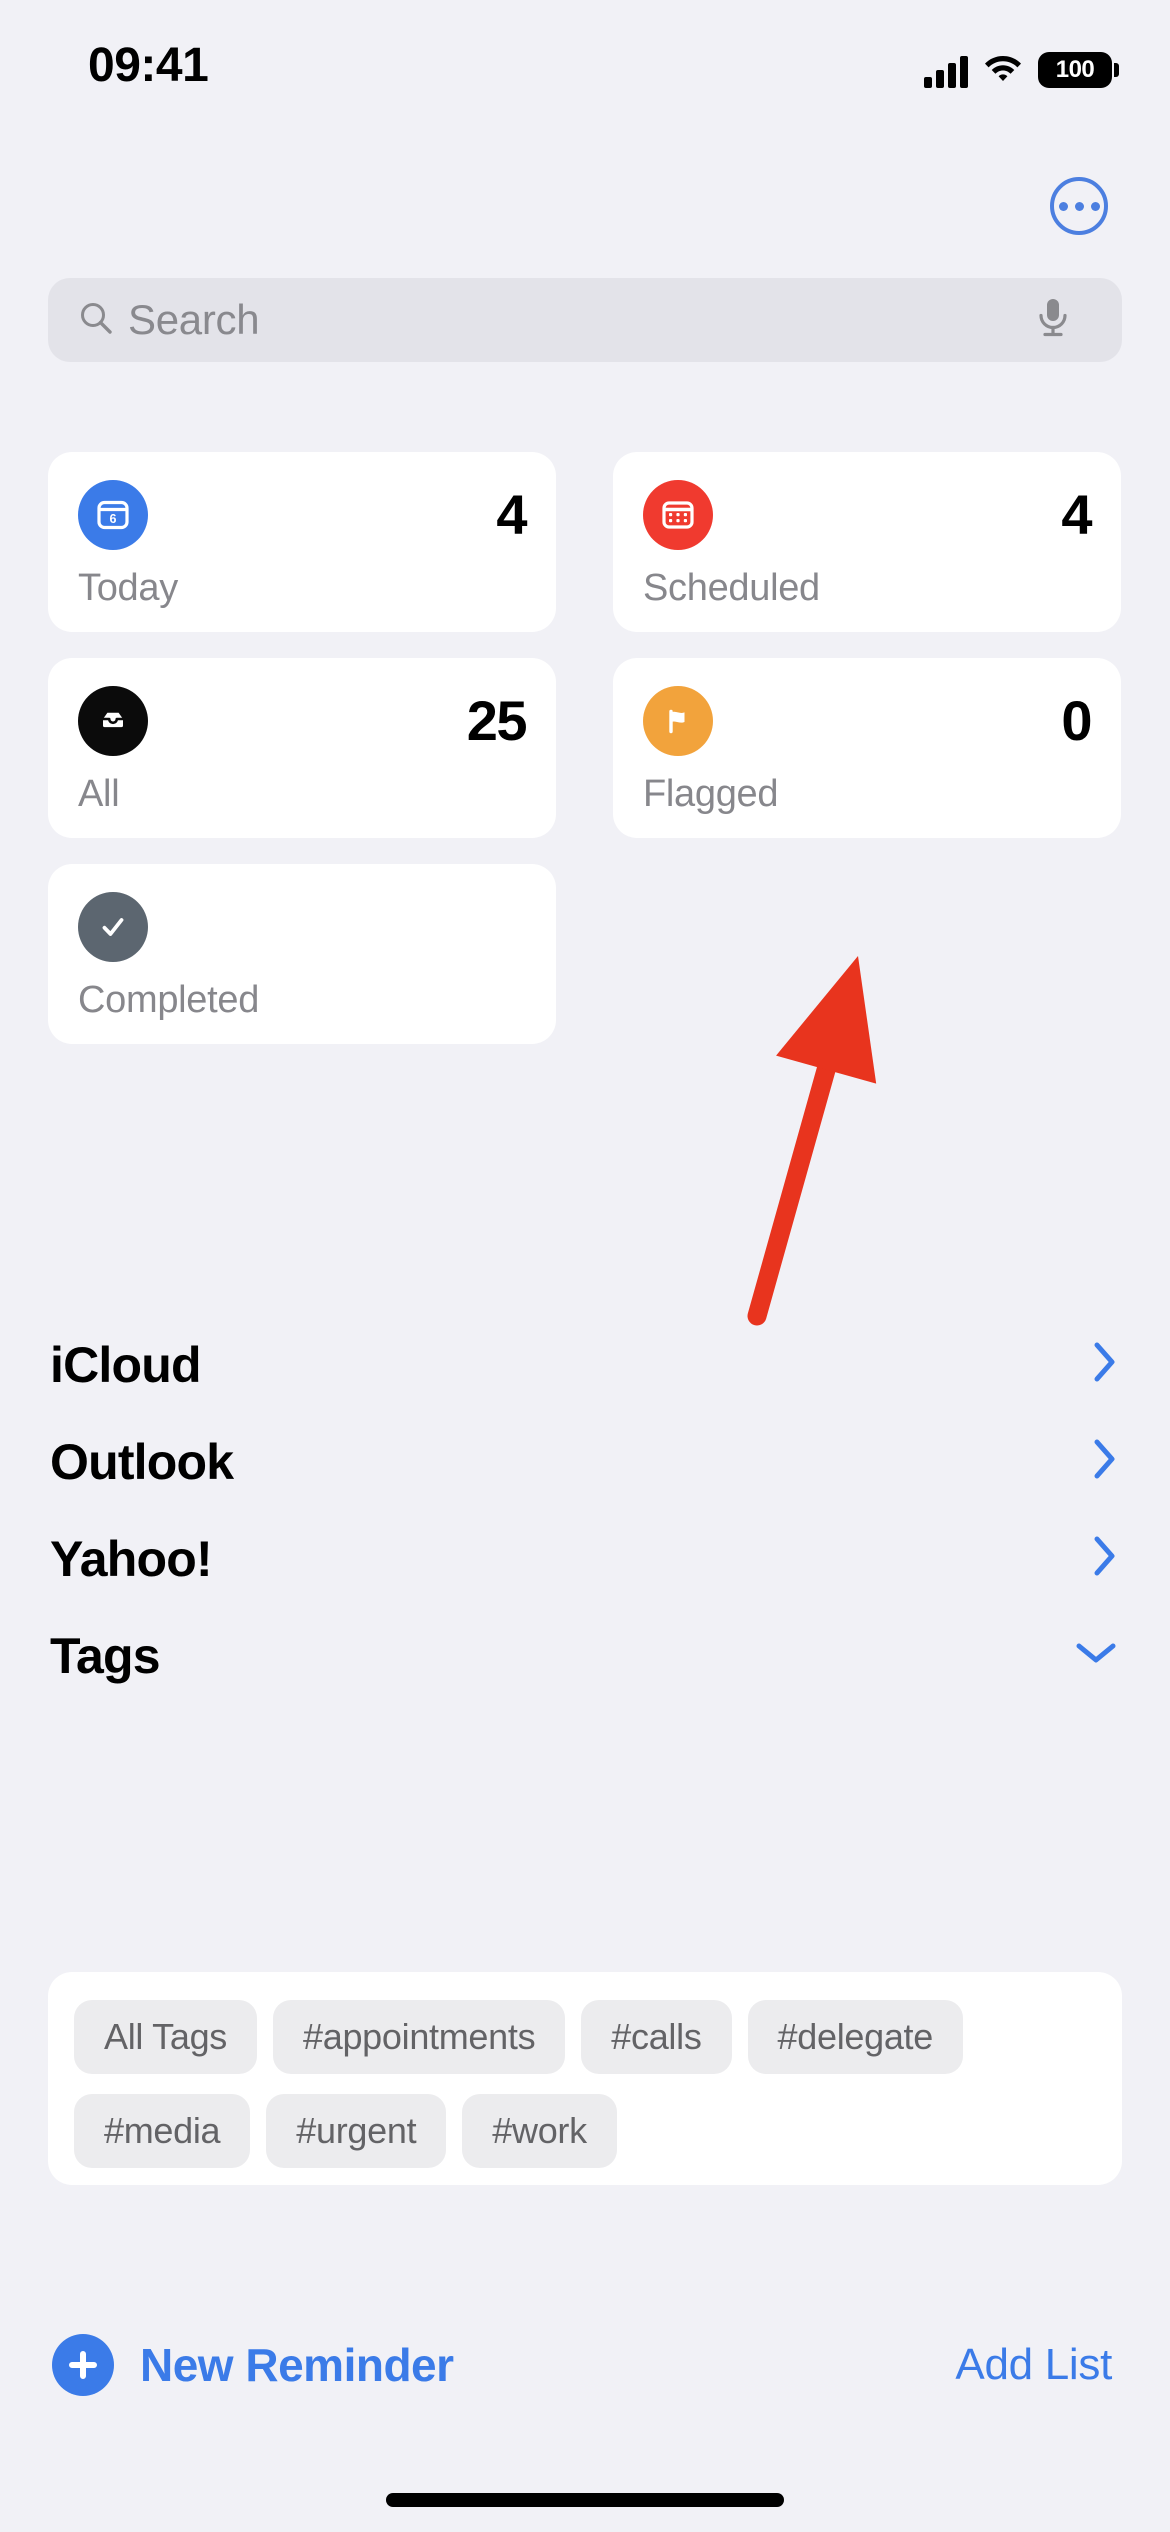 The width and height of the screenshot is (1170, 2532). I want to click on smart-list-label: Completed, so click(169, 1000).